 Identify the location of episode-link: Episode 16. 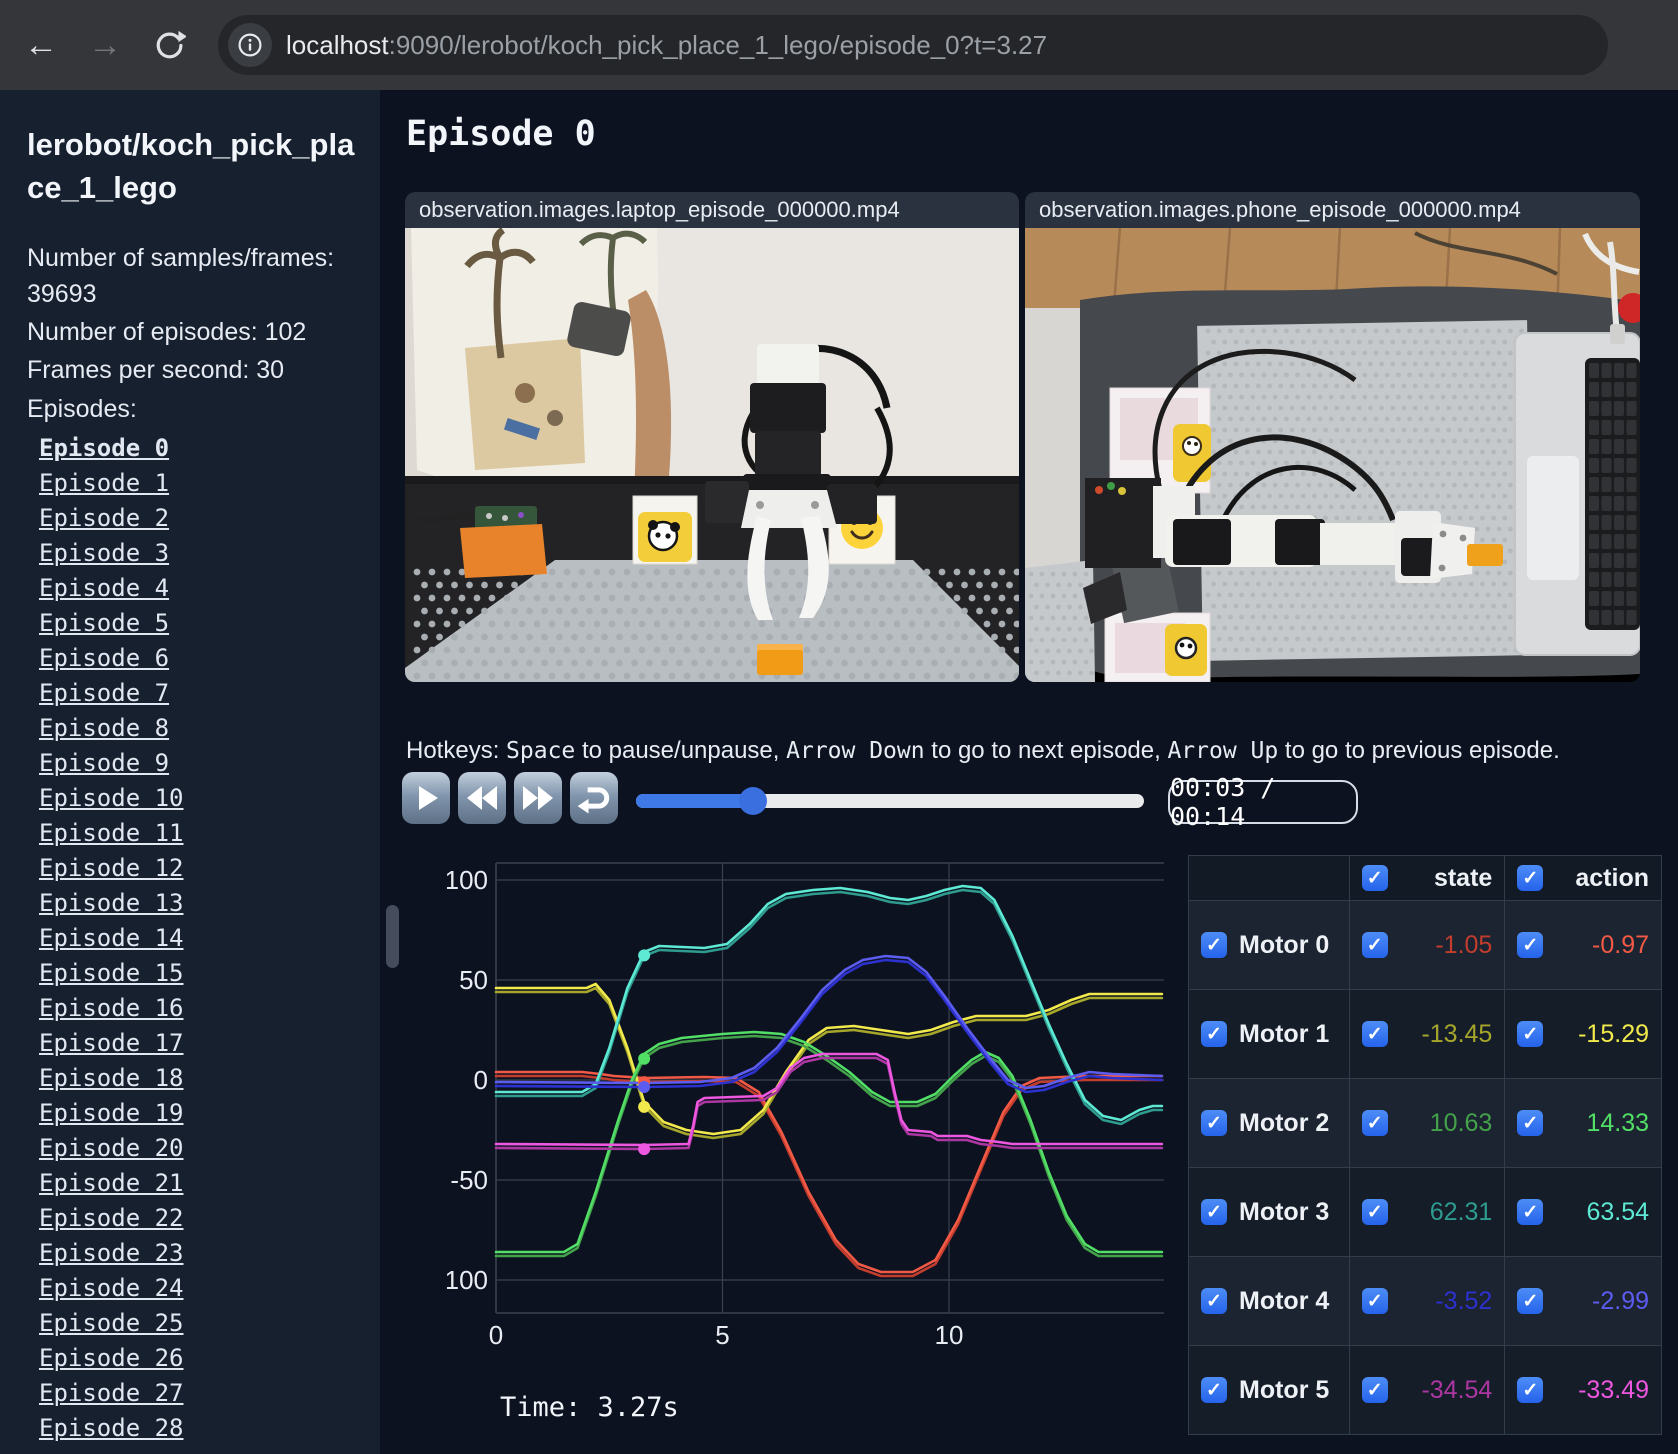
(111, 1008).